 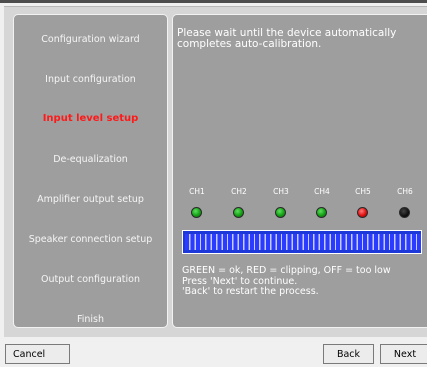 I want to click on back-button: Back, so click(x=348, y=354).